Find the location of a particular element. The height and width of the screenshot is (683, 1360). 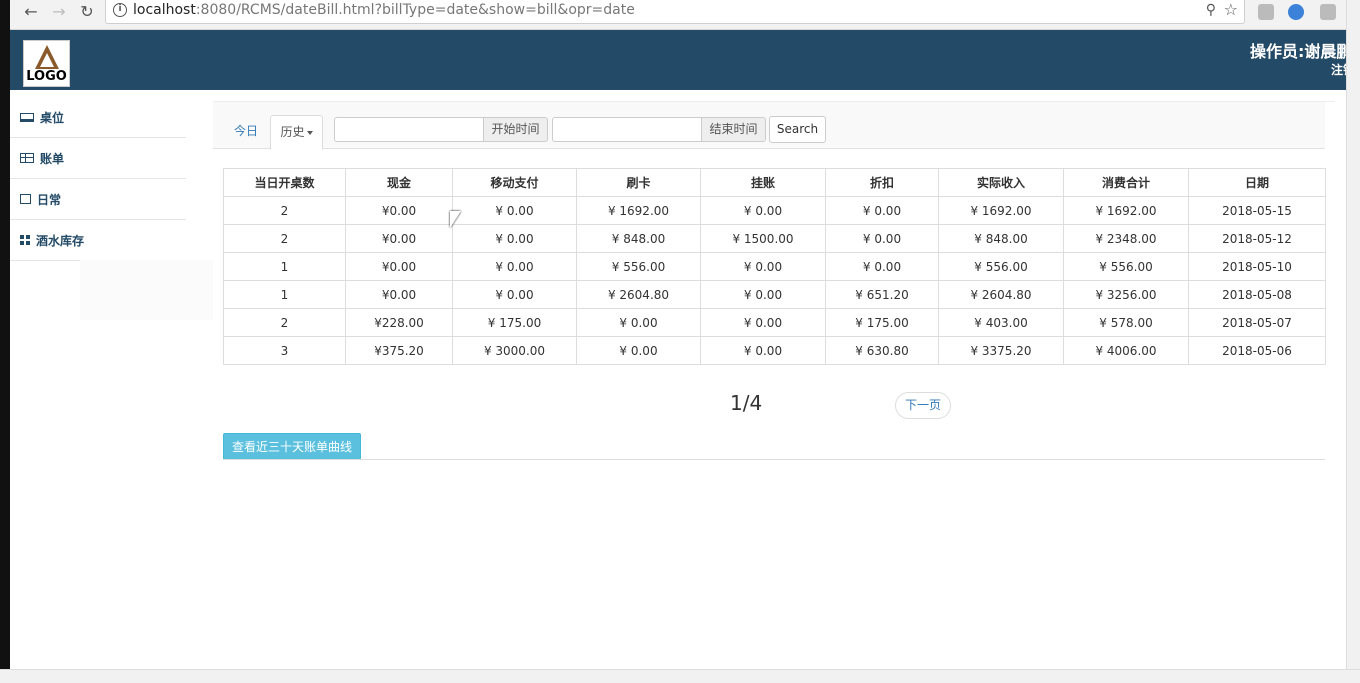

table-cell: 2018-05-08 is located at coordinates (1257, 294).